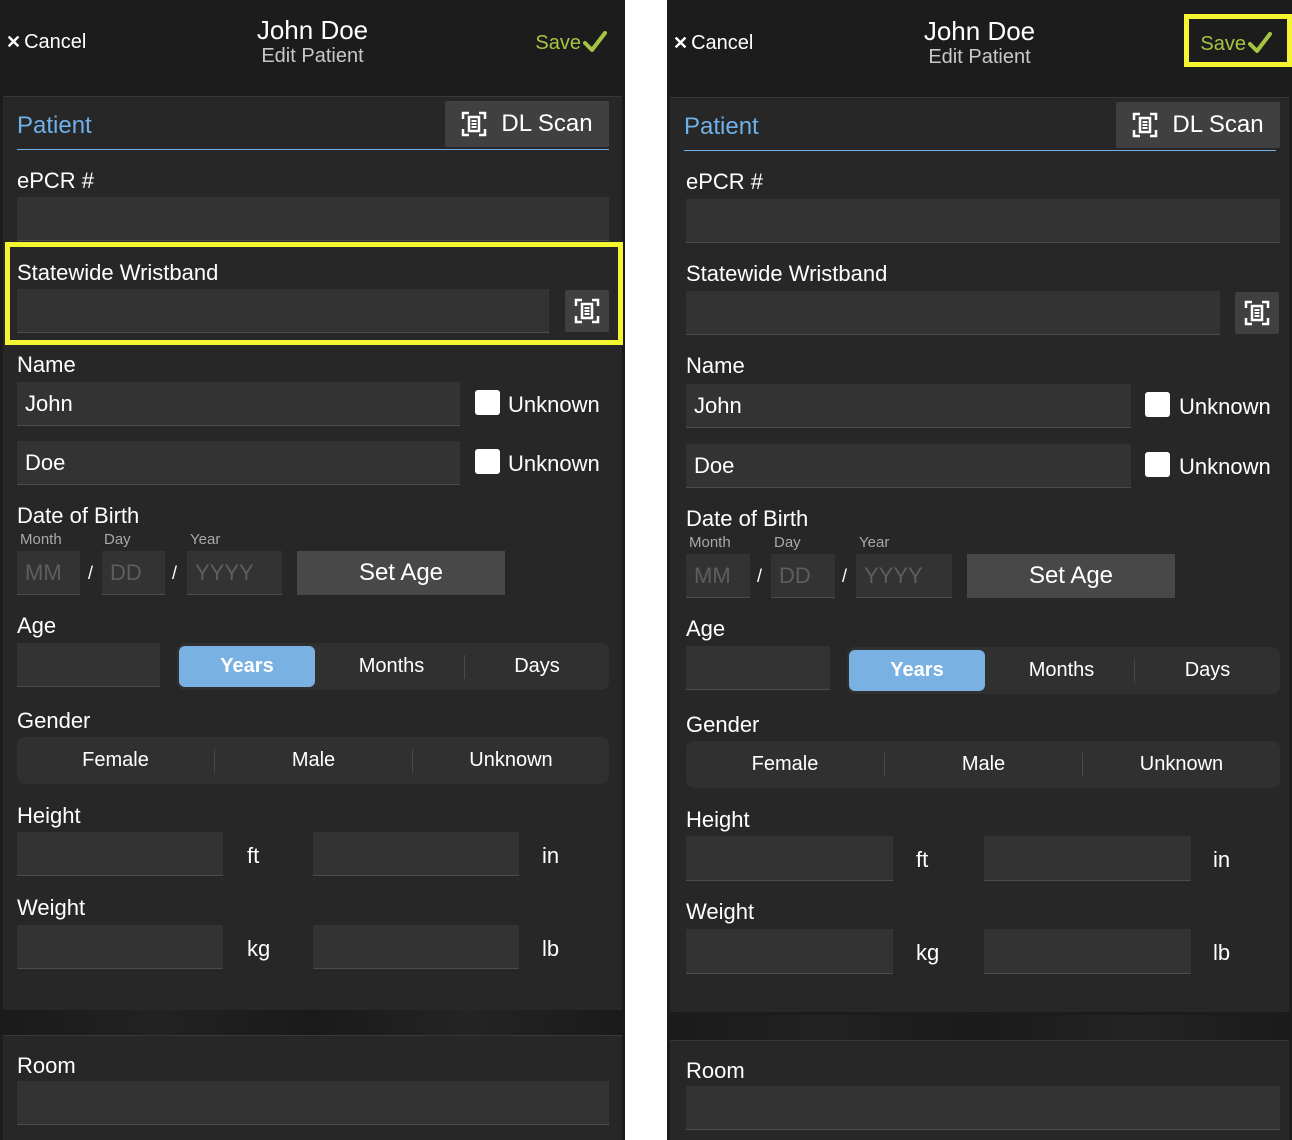 This screenshot has height=1140, width=1292. What do you see at coordinates (723, 724) in the screenshot?
I see `gender-label: Gender` at bounding box center [723, 724].